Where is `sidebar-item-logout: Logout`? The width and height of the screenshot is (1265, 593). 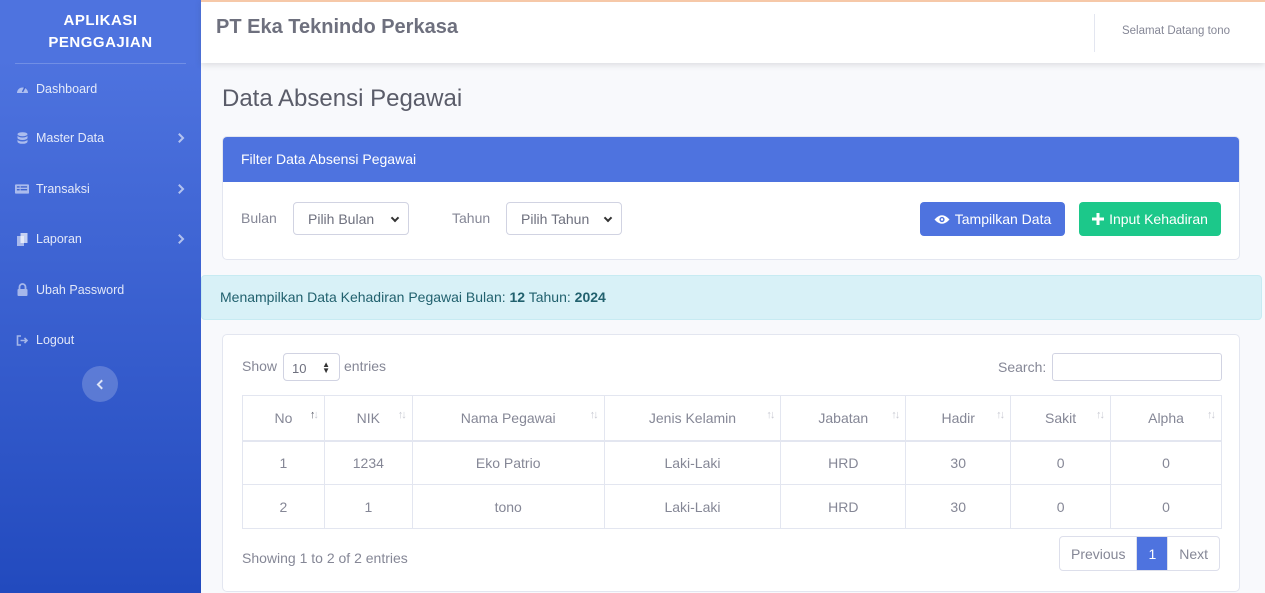 sidebar-item-logout: Logout is located at coordinates (100, 340).